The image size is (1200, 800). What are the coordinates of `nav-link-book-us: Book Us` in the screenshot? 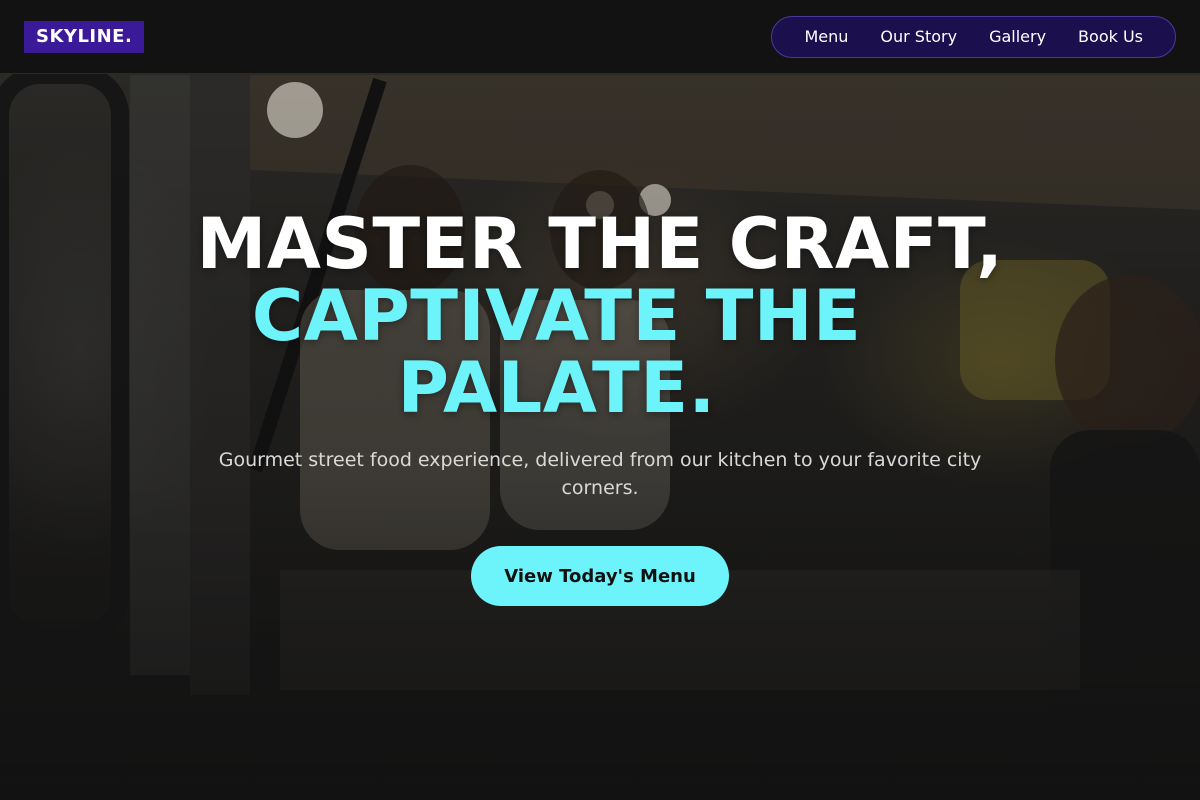 It's located at (1110, 37).